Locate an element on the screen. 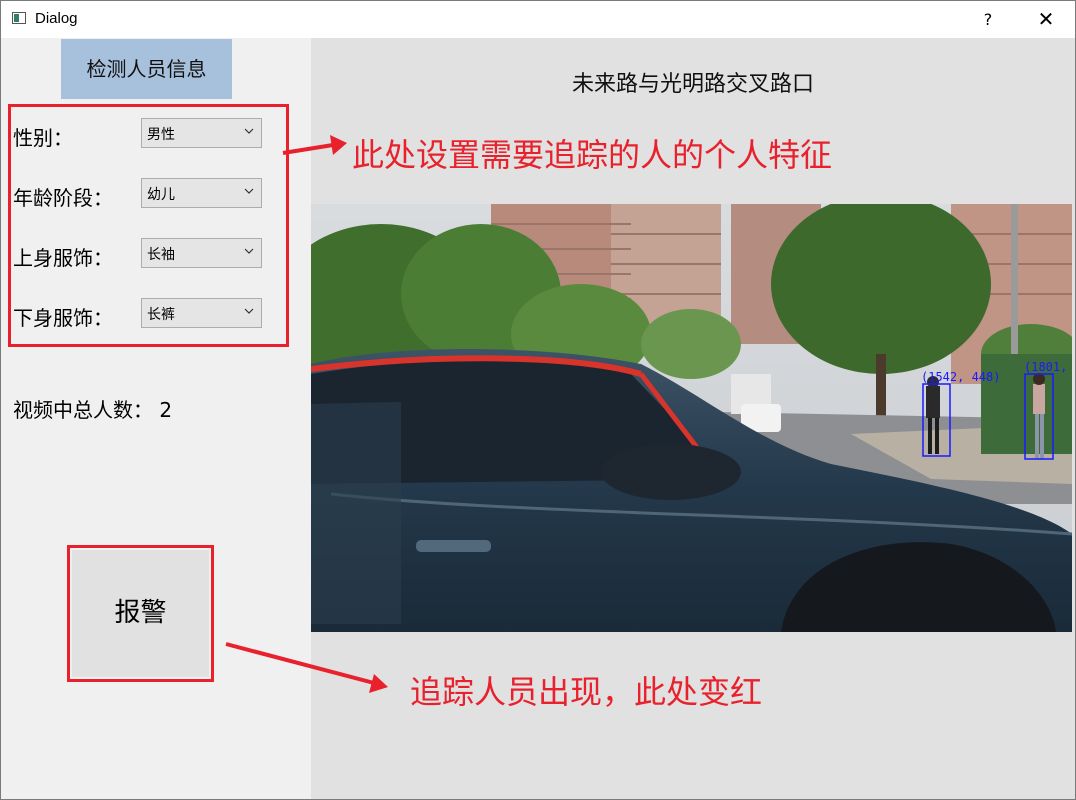 This screenshot has height=800, width=1076. close-button: ✕ is located at coordinates (1046, 19).